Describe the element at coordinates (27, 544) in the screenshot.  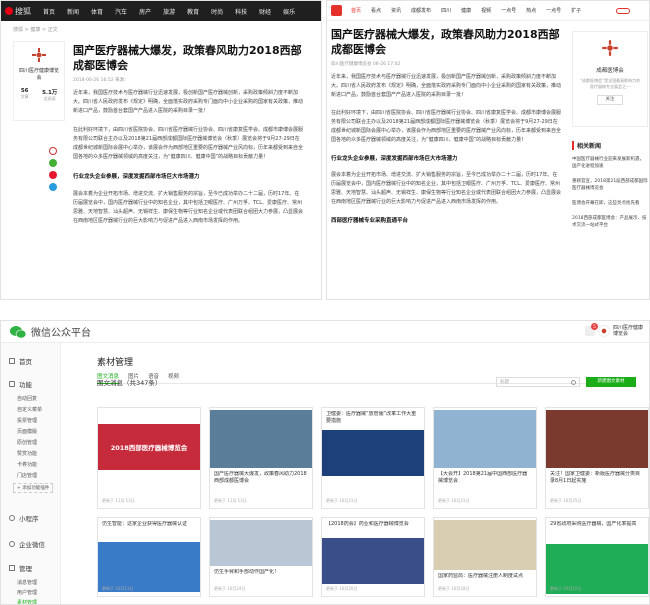
I see `sidebar-wework: 企业微信` at that location.